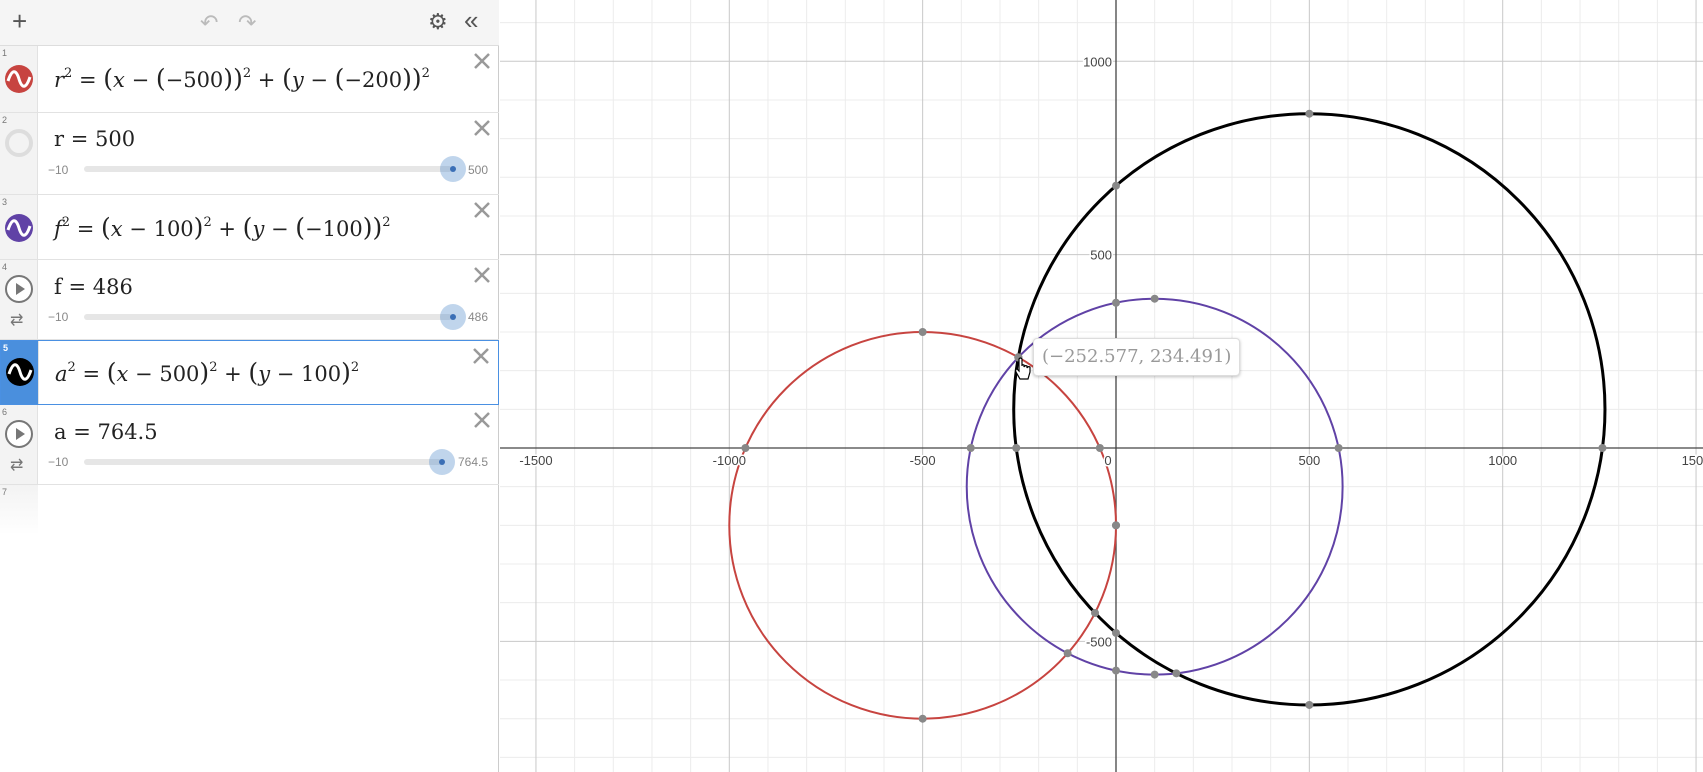 The image size is (1703, 772). I want to click on expression-tab: 2, so click(19, 153).